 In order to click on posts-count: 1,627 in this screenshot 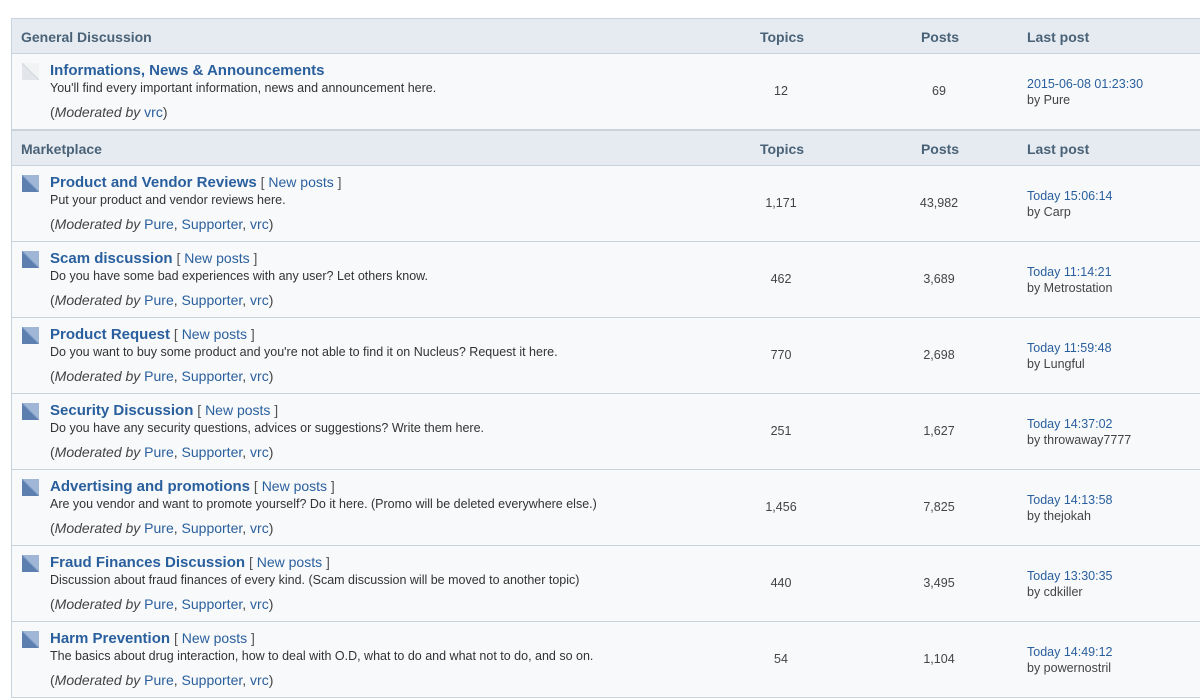, I will do `click(939, 431)`.